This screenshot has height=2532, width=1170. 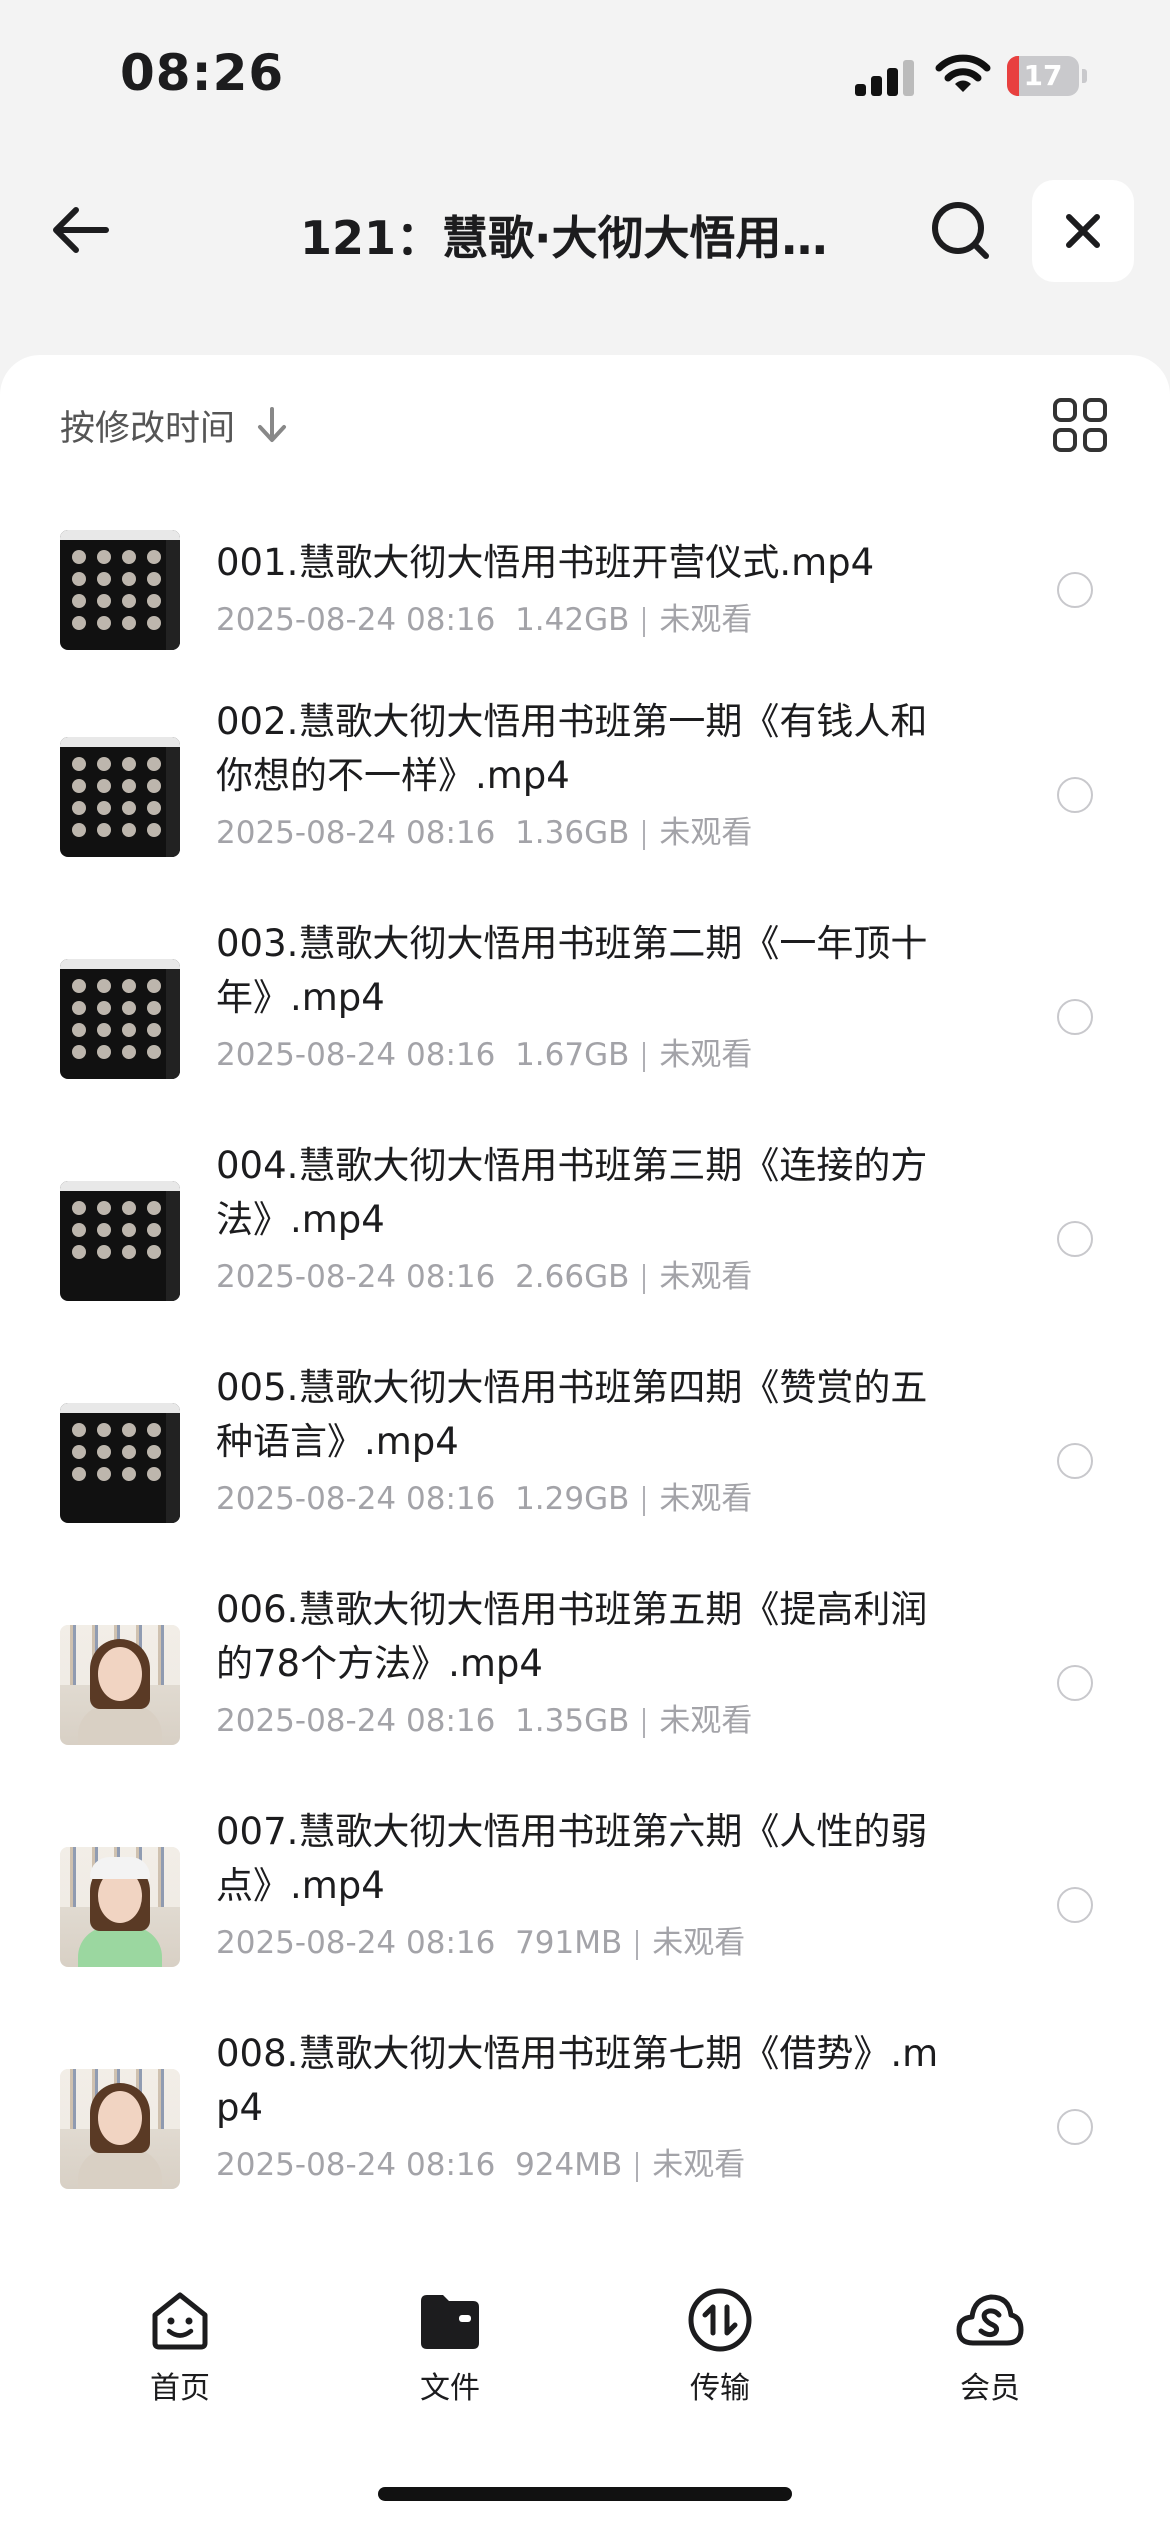 I want to click on battery-level: 17, so click(x=1043, y=75).